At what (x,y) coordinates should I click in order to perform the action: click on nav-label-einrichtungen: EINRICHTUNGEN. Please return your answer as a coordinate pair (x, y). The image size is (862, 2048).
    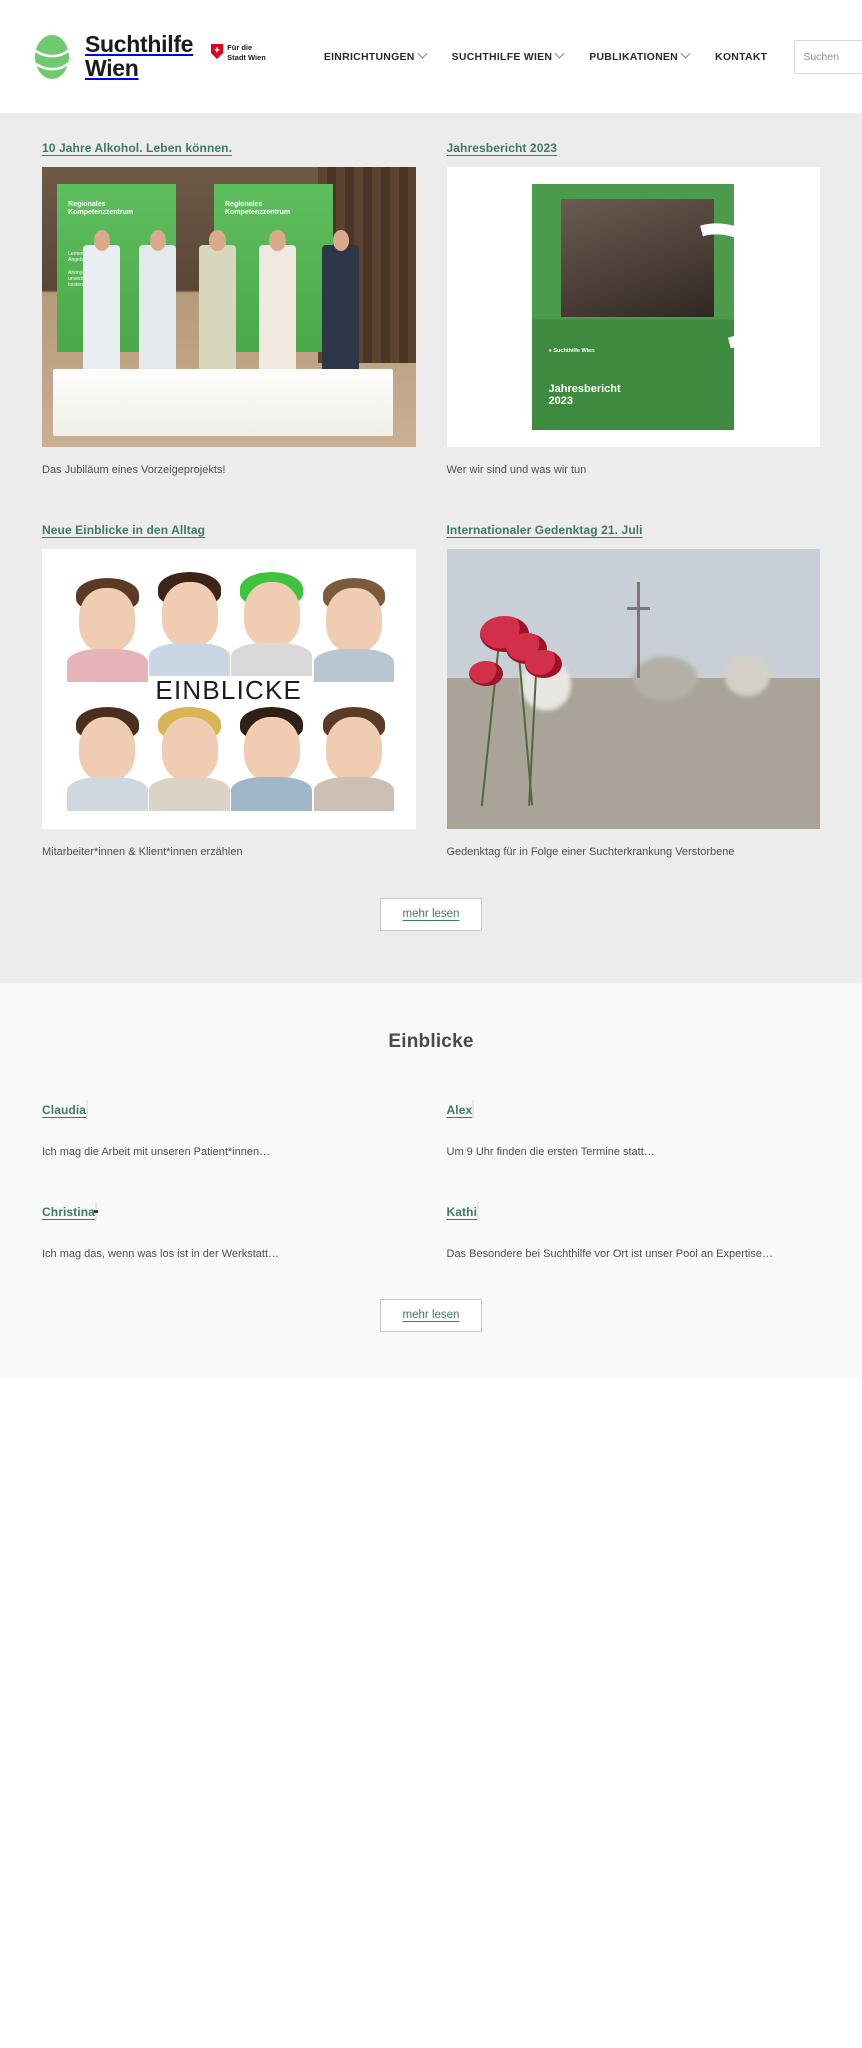
    Looking at the image, I should click on (369, 56).